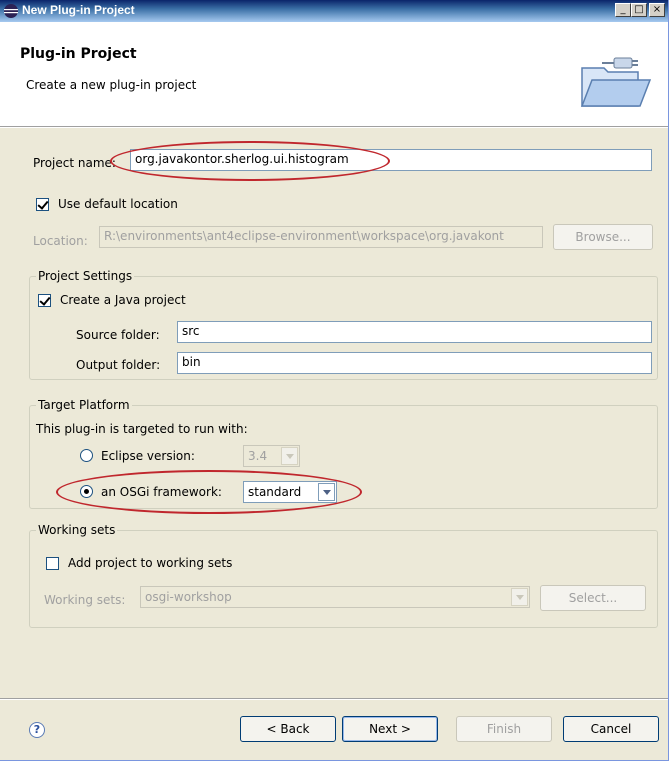 This screenshot has width=669, height=761. Describe the element at coordinates (343, 575) in the screenshot. I see `working-sets-group: Working sets` at that location.